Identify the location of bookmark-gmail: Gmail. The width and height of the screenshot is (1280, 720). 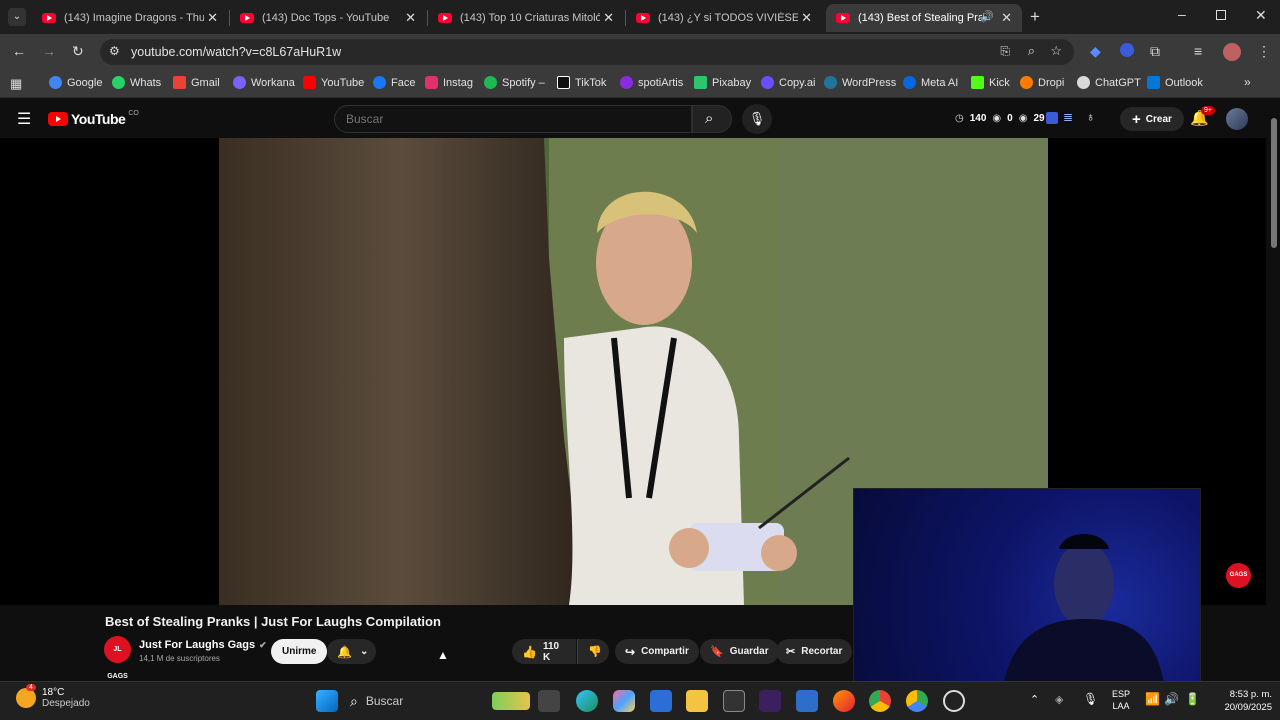
(196, 82).